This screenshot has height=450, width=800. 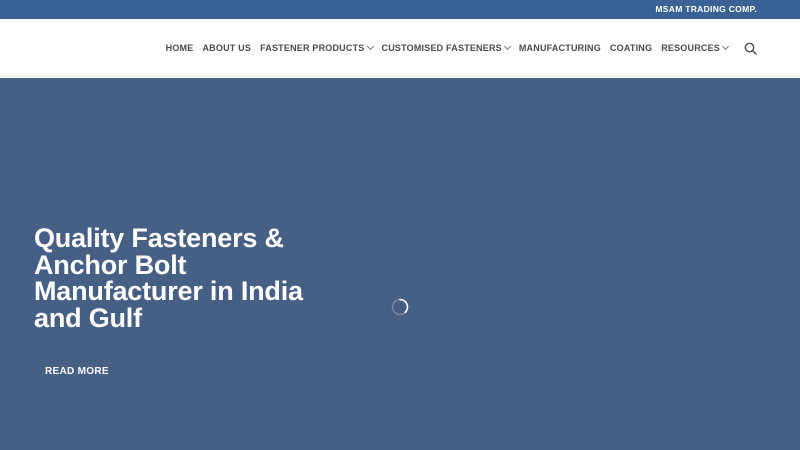 What do you see at coordinates (400, 9) in the screenshot?
I see `top-bar: MSAM TRADING COMP.` at bounding box center [400, 9].